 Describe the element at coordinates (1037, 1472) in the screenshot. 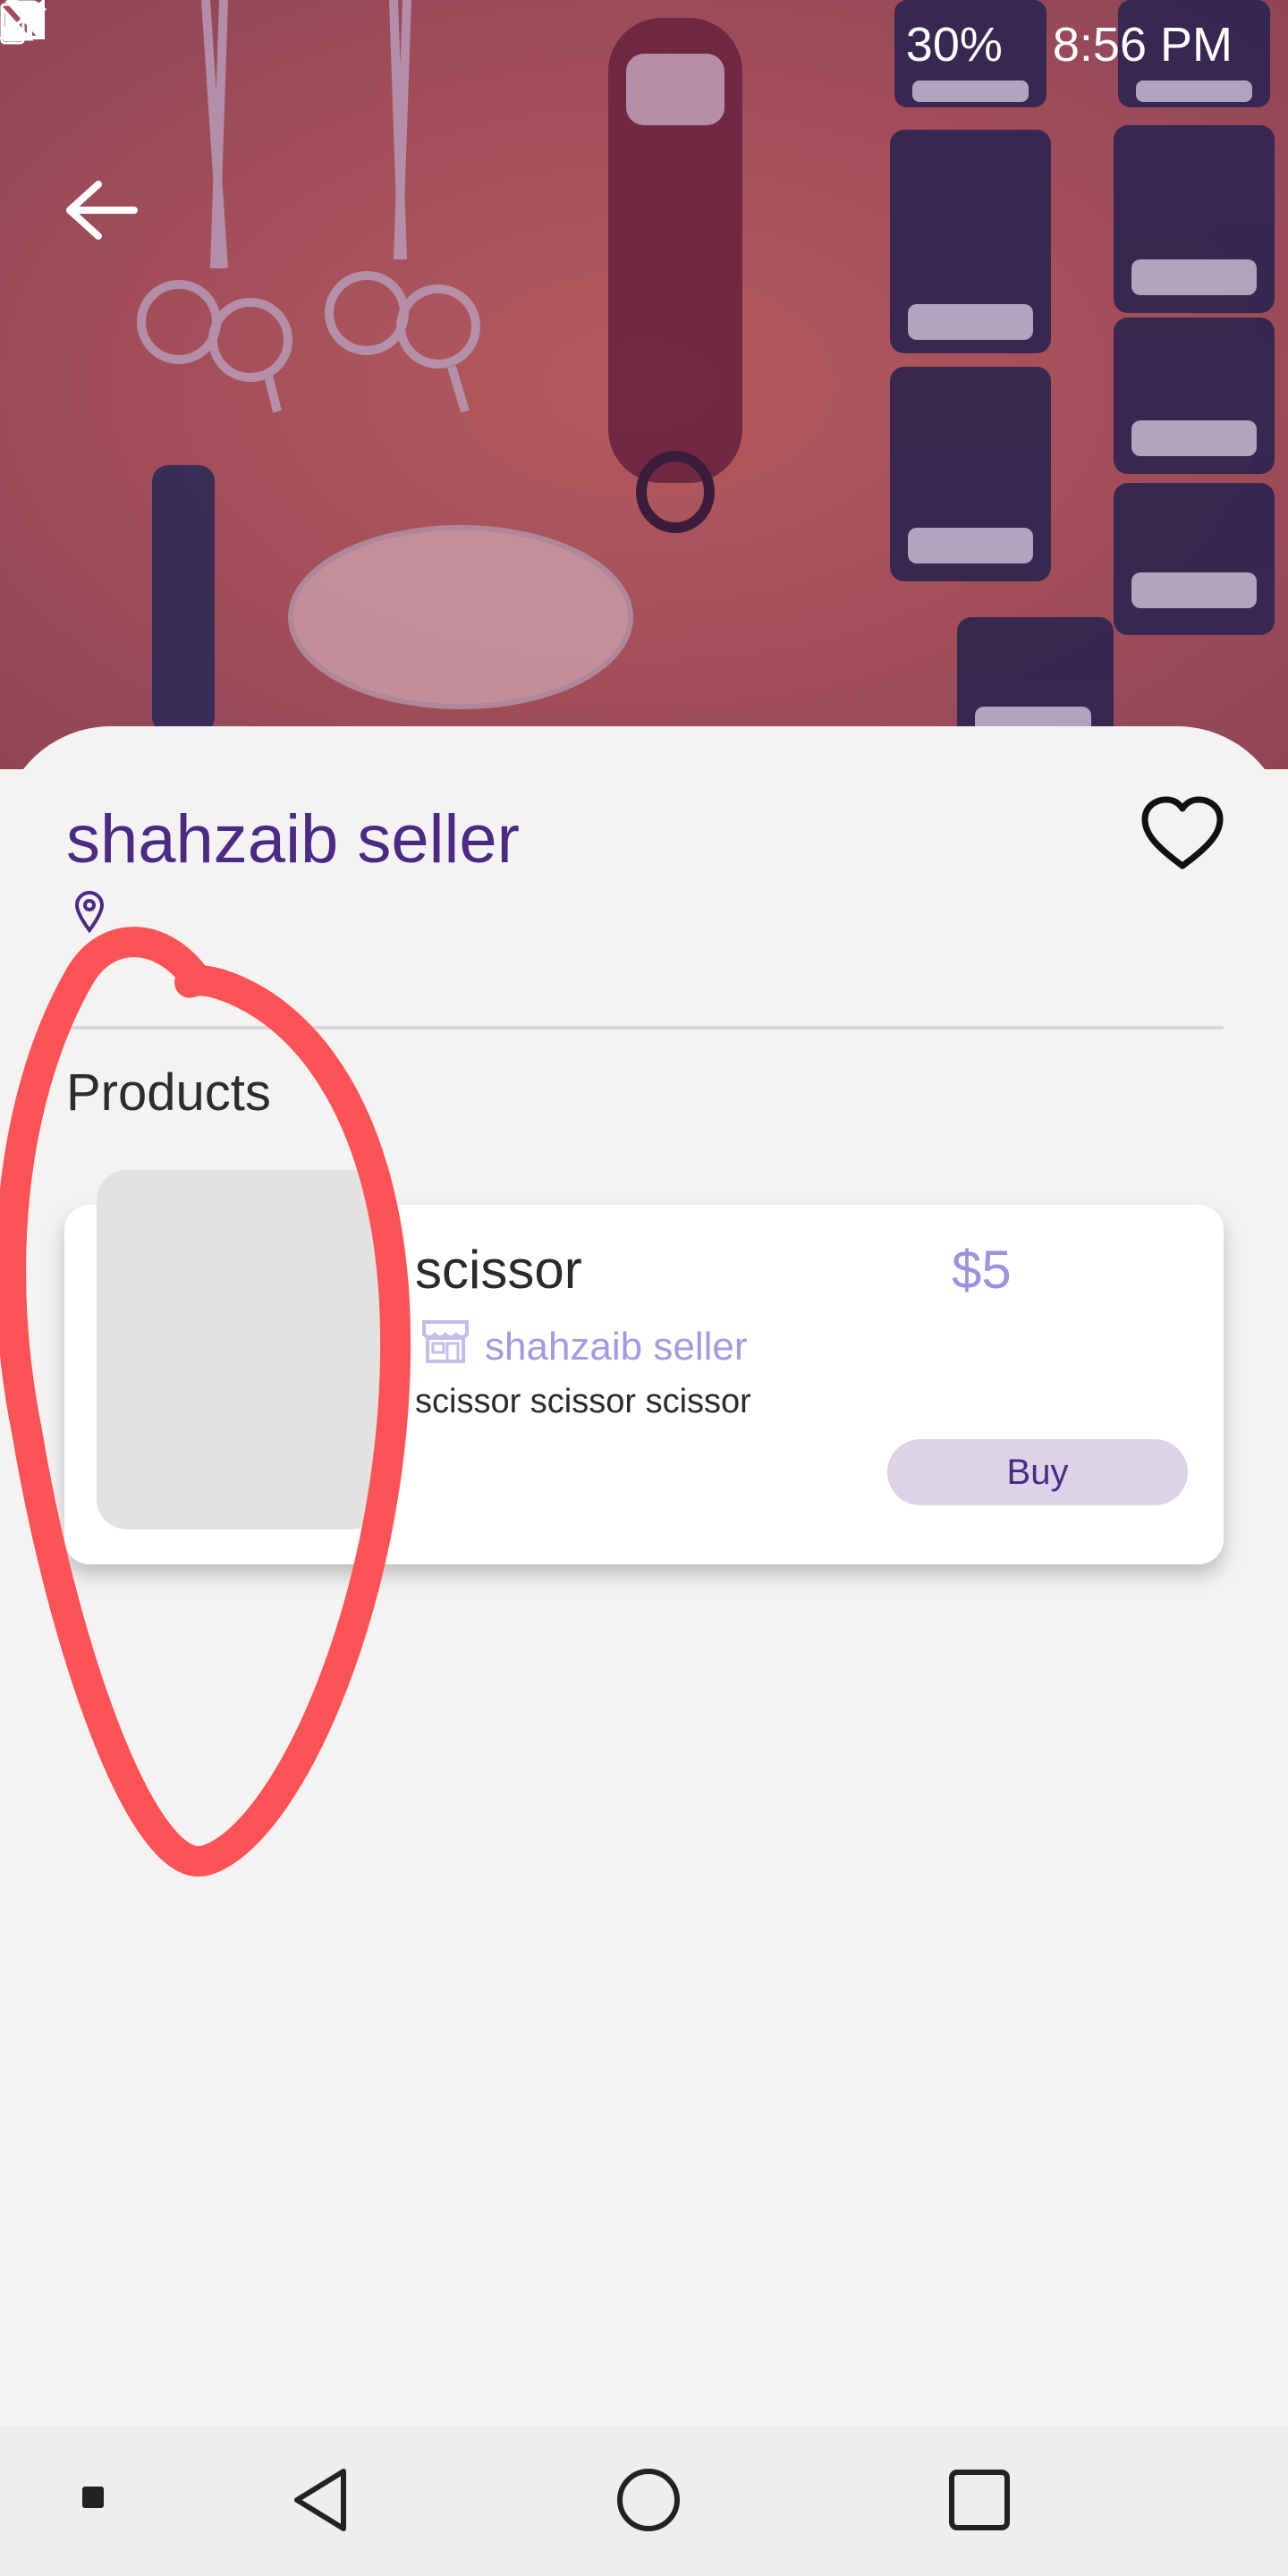

I see `buy-button: Buy` at that location.